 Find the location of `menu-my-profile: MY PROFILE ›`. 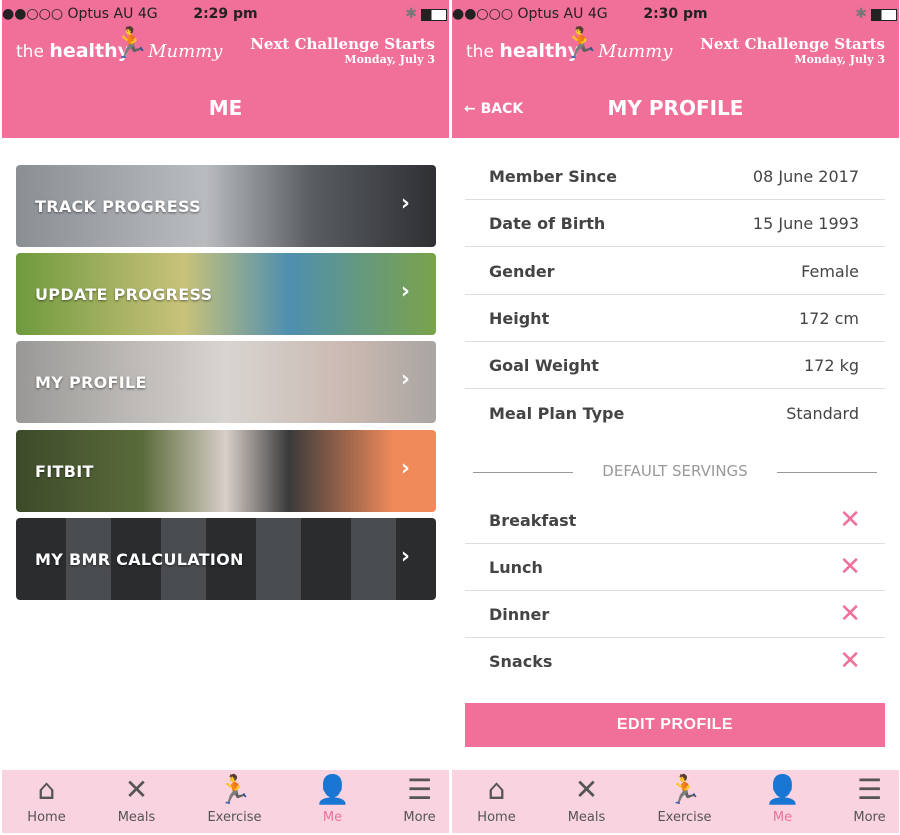

menu-my-profile: MY PROFILE › is located at coordinates (226, 382).